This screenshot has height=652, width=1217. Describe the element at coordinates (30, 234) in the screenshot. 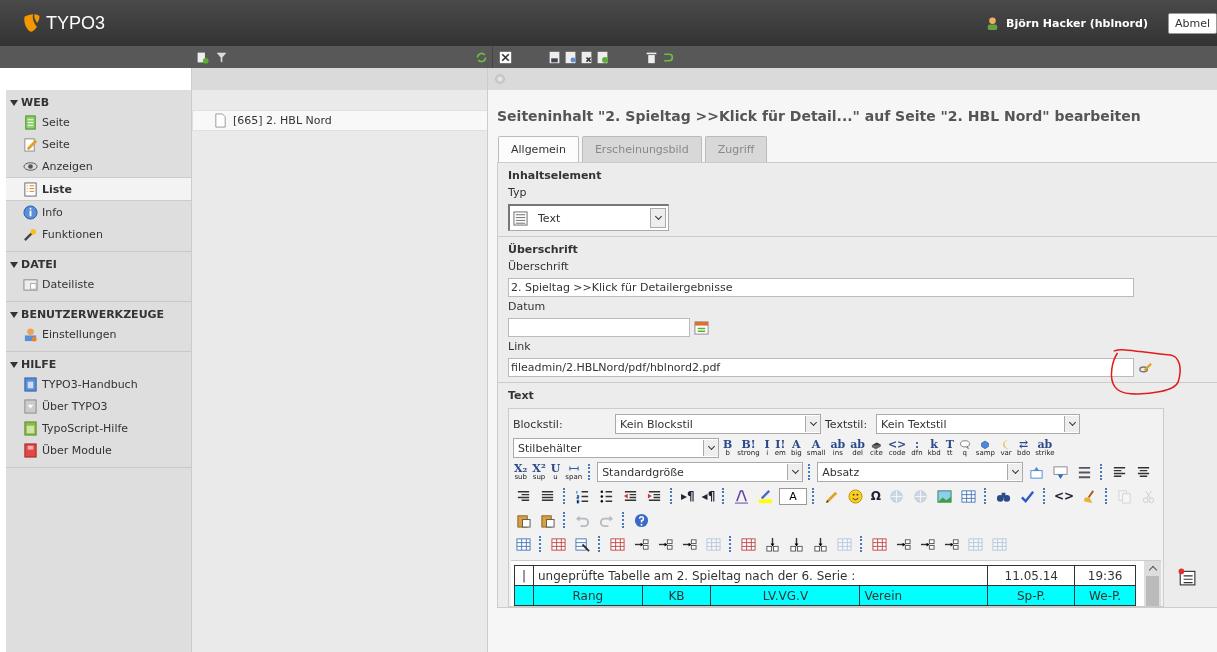

I see `wand-icon` at that location.